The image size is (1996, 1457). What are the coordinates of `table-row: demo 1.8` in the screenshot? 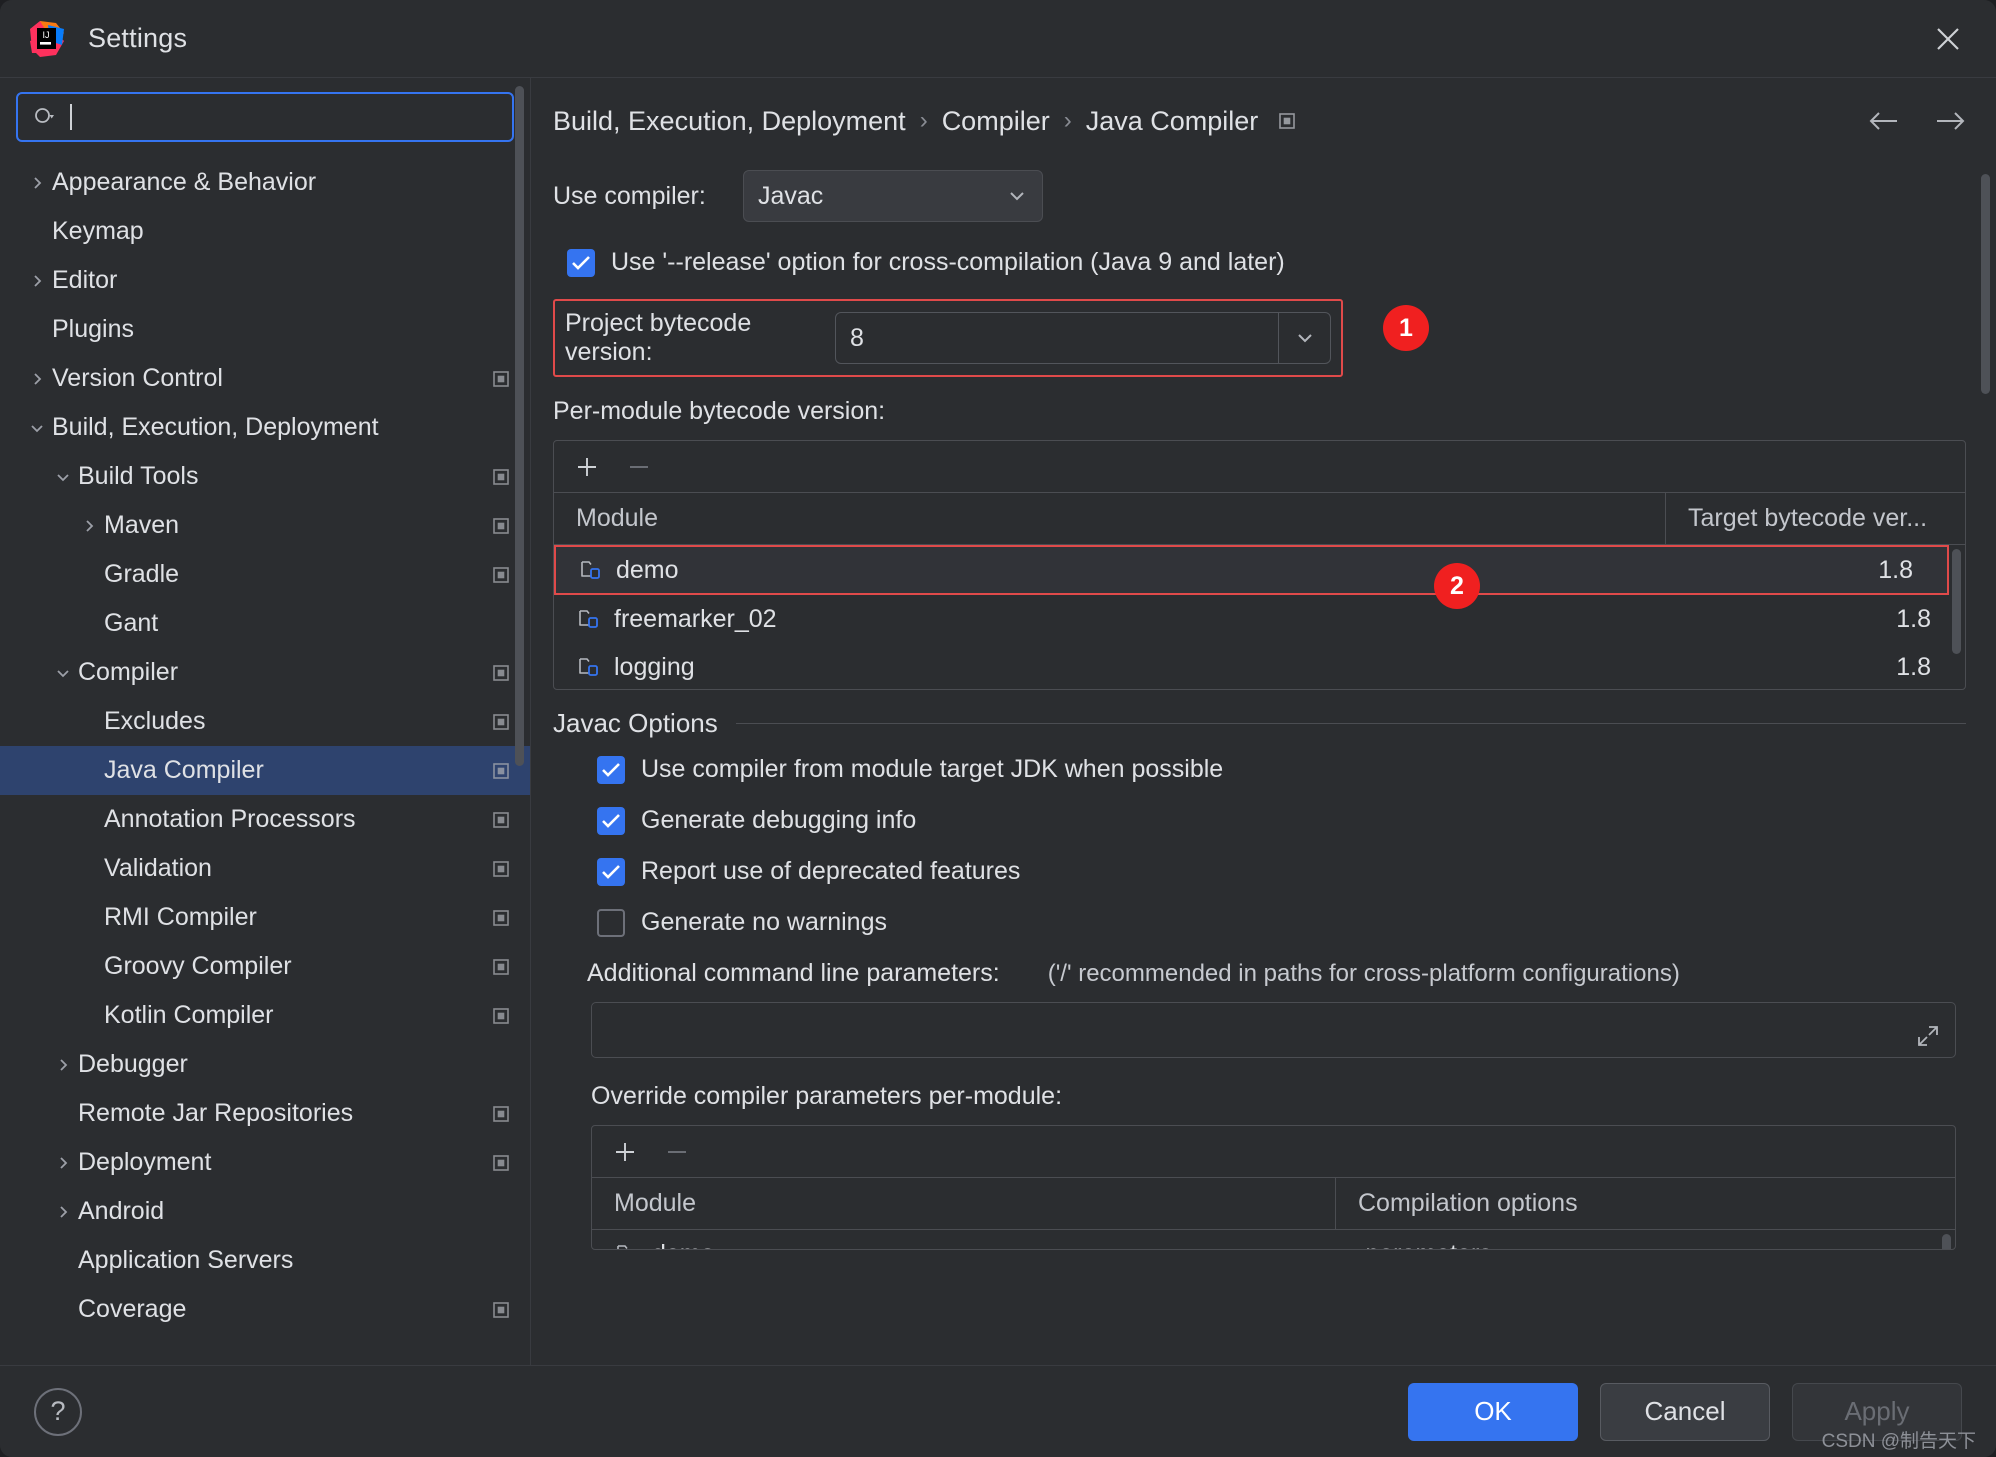 It's located at (1251, 570).